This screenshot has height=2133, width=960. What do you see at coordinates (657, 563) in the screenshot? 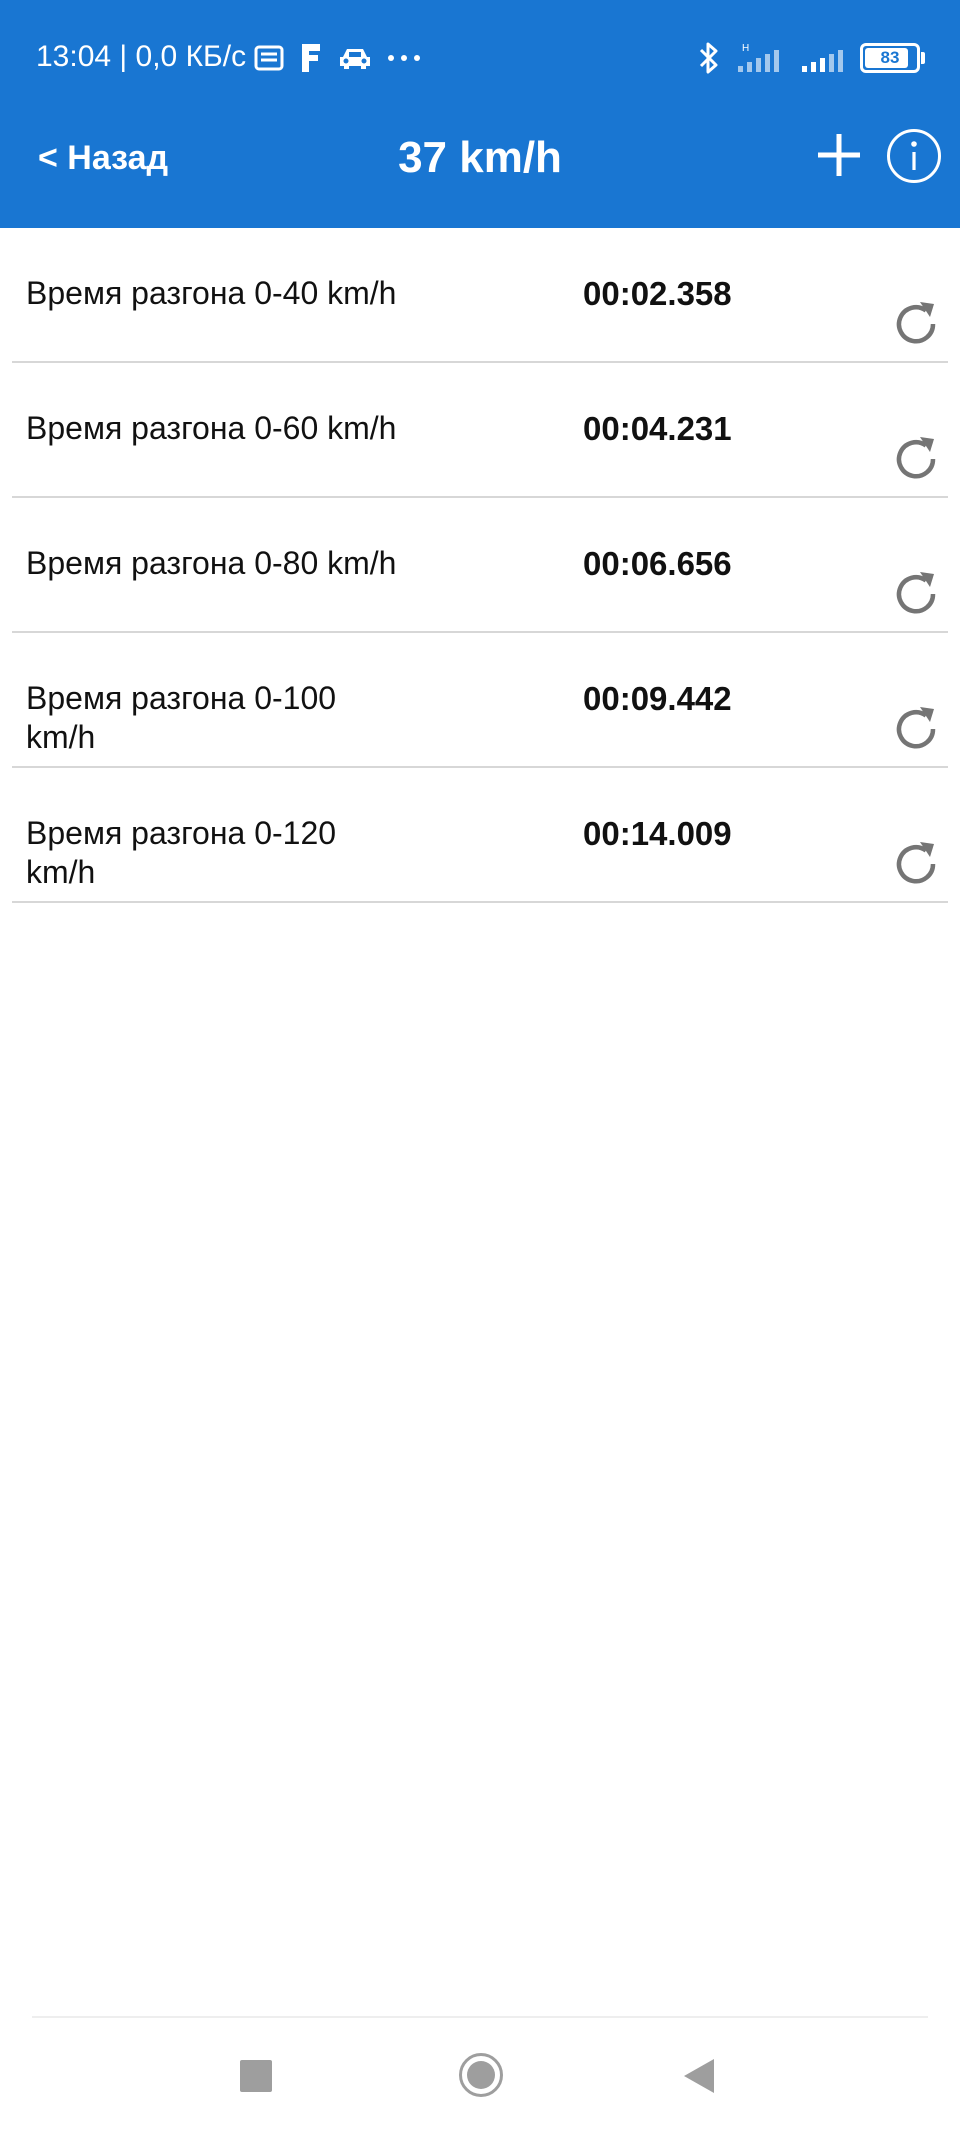
I see `acceleration-time: 00:06.656` at bounding box center [657, 563].